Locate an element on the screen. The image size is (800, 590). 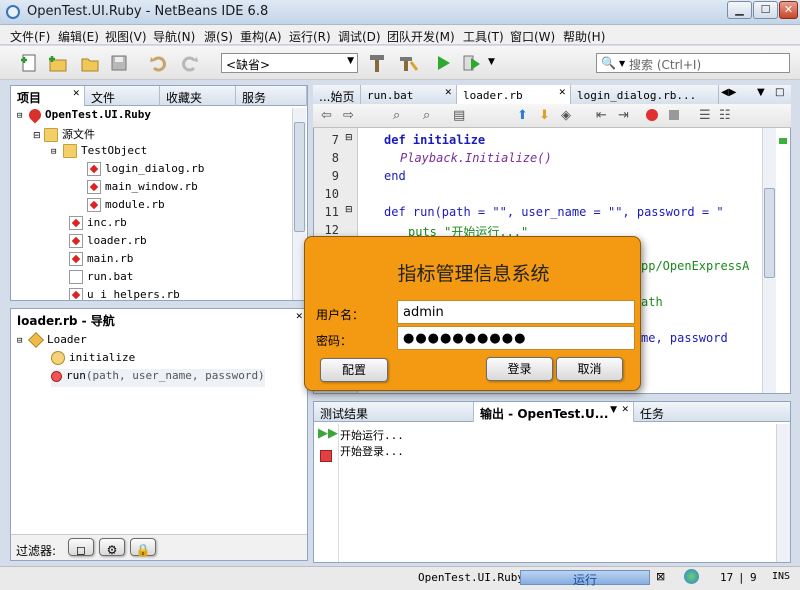
forward-icon: ⇨ is located at coordinates (348, 115).